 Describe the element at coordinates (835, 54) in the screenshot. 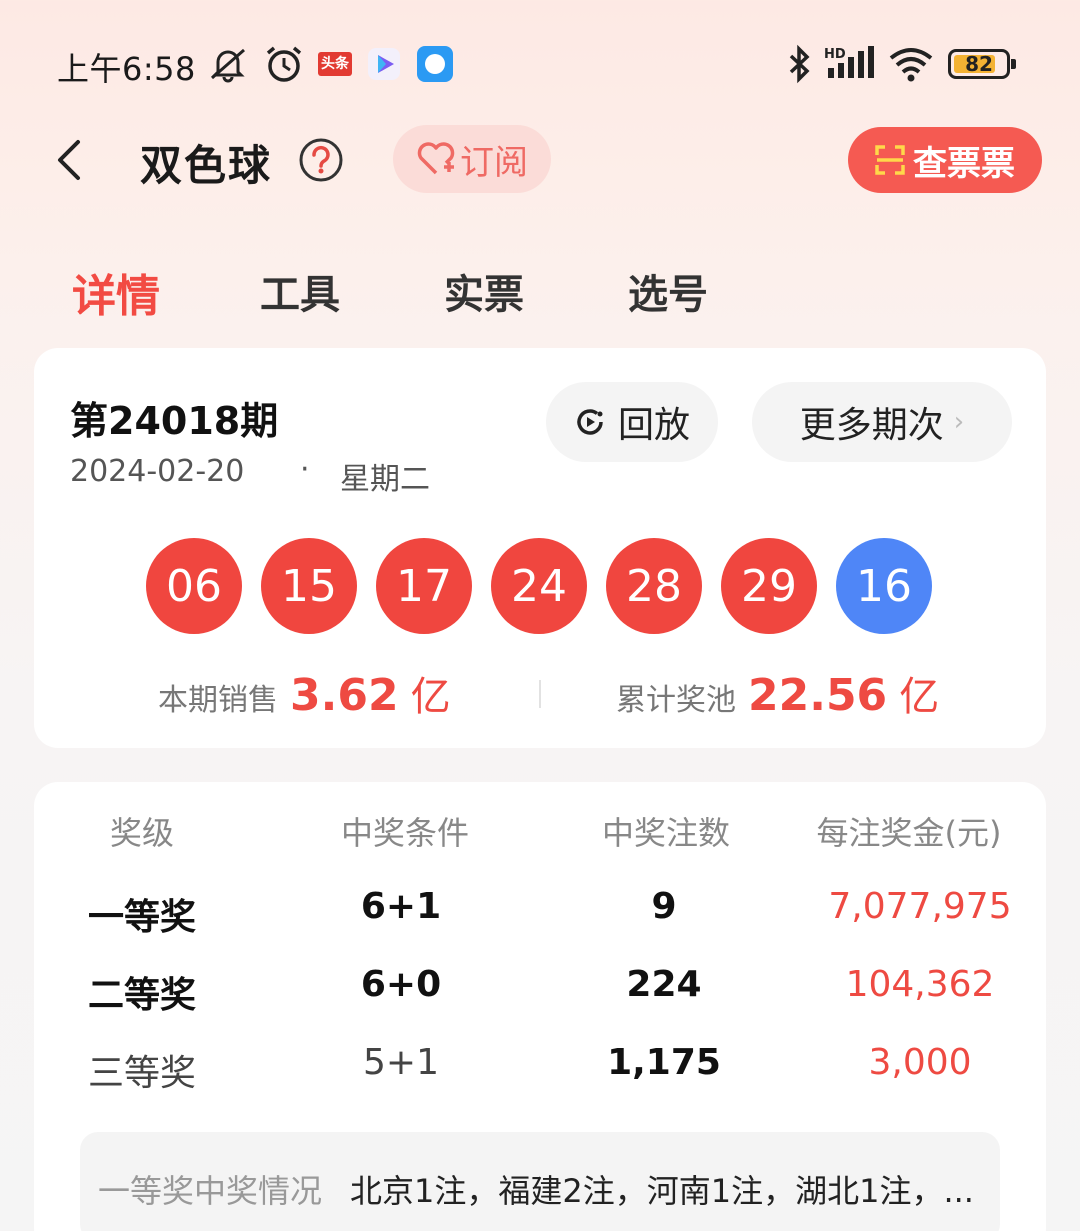

I see `svg-text: HD` at that location.